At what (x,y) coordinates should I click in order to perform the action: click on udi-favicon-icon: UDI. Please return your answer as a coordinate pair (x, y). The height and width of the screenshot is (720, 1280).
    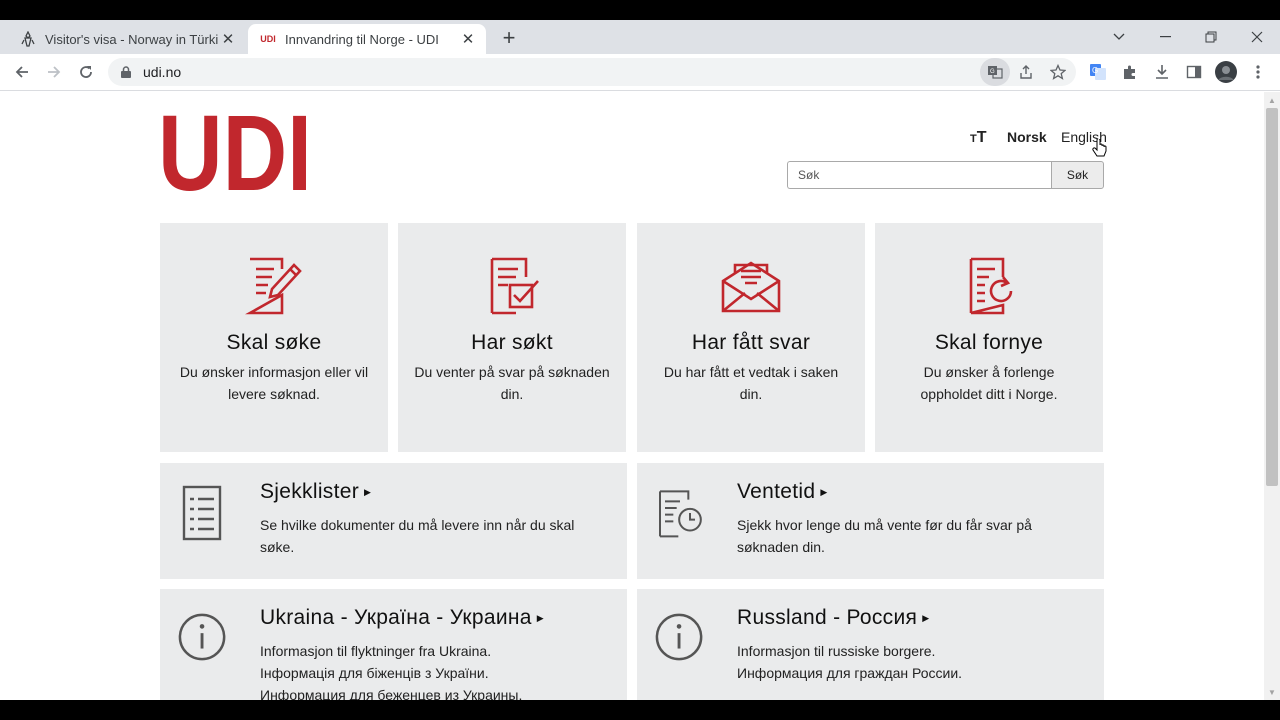
    Looking at the image, I should click on (268, 39).